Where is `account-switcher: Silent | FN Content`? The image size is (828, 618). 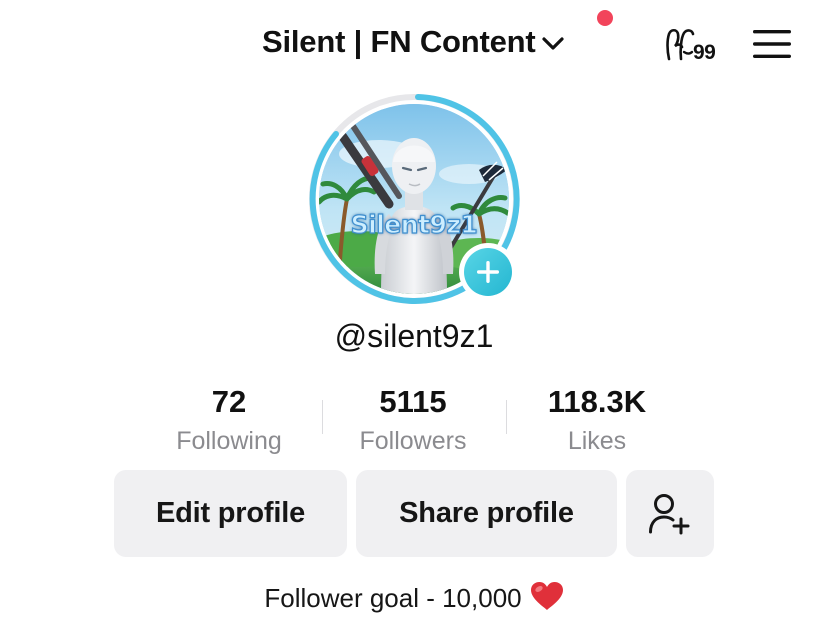
account-switcher: Silent | FN Content is located at coordinates (413, 42).